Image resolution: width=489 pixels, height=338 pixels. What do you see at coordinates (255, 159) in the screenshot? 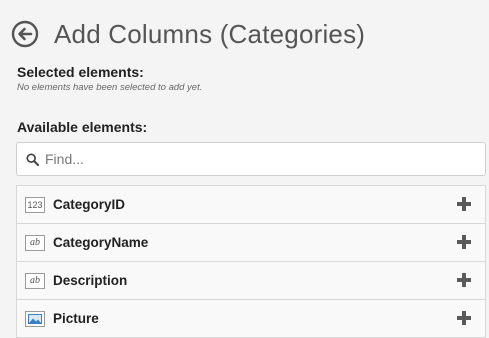
I see `search-input` at bounding box center [255, 159].